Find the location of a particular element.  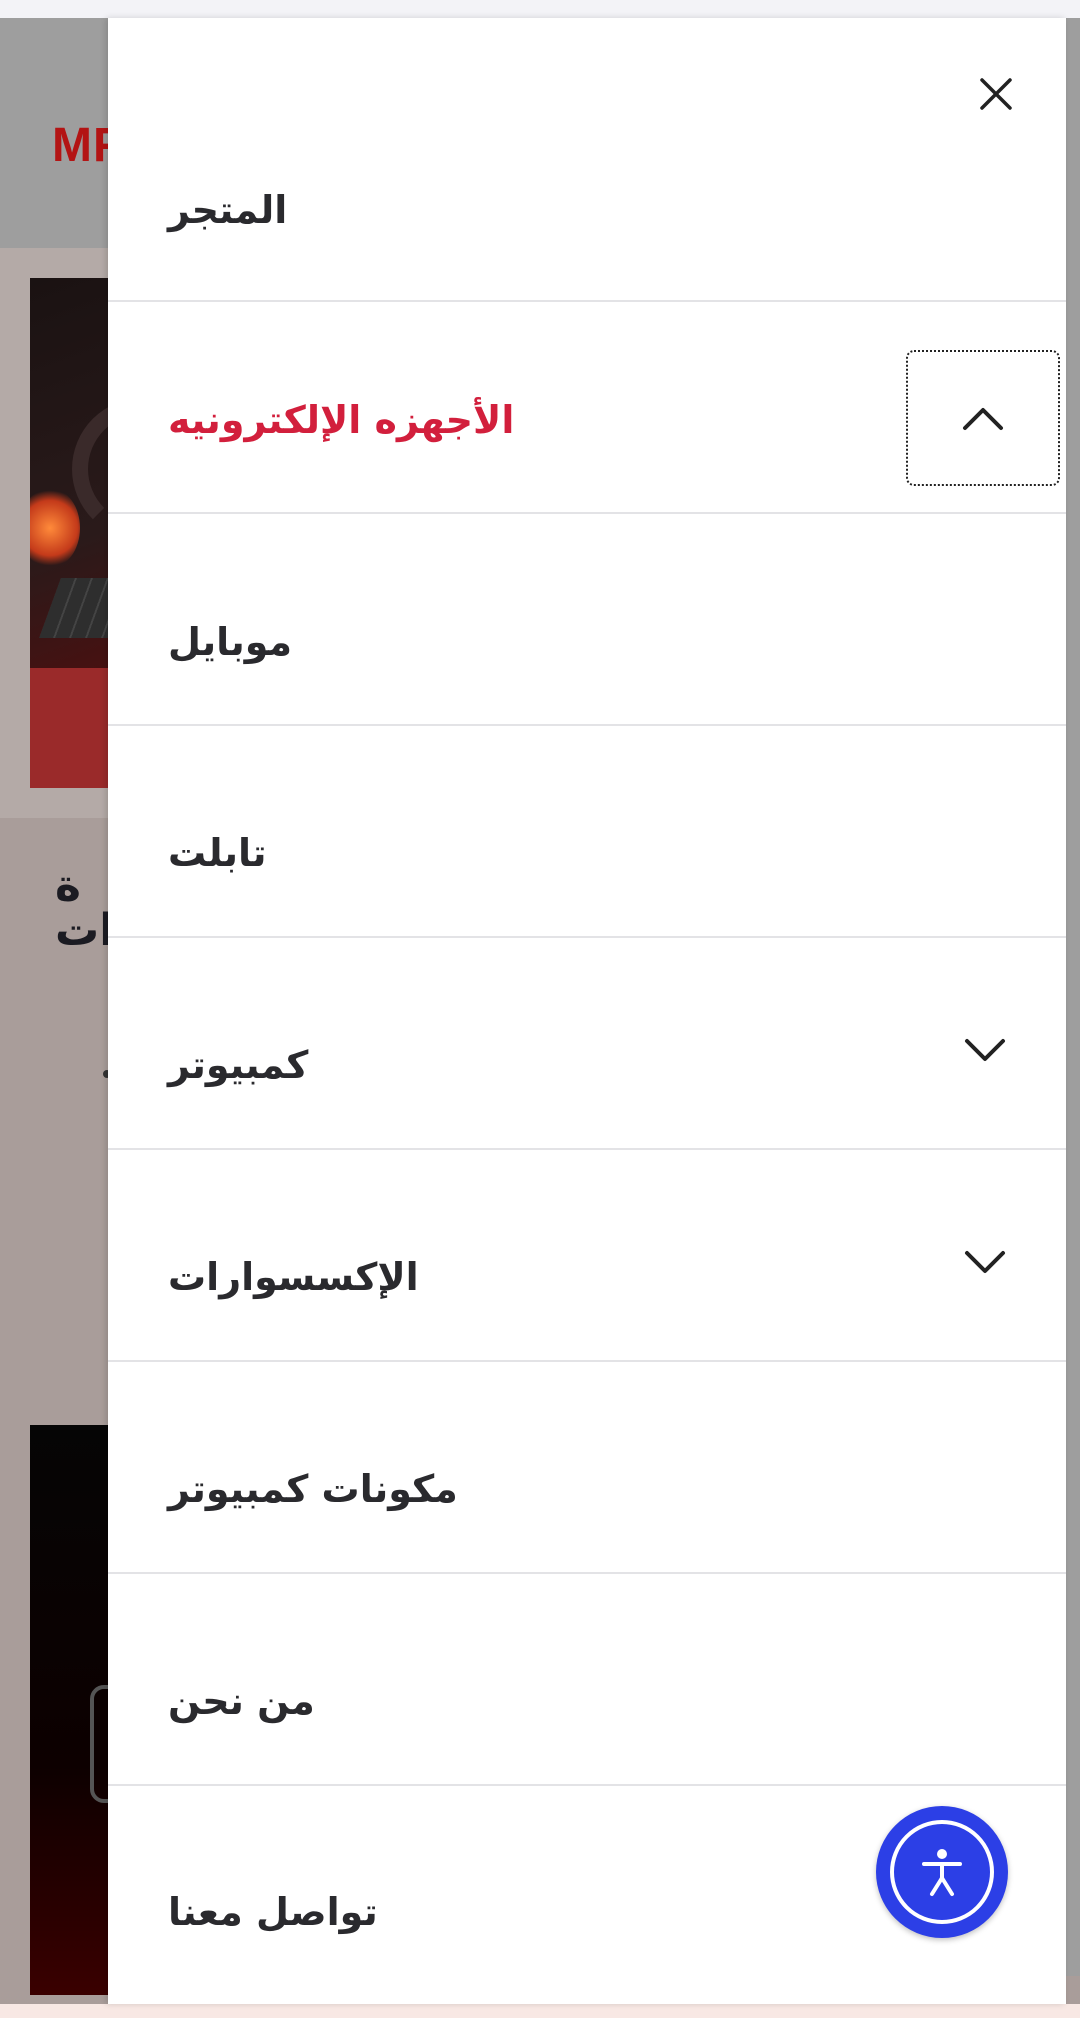

menu-item-accessories: الإكسسوارات is located at coordinates (587, 1277).